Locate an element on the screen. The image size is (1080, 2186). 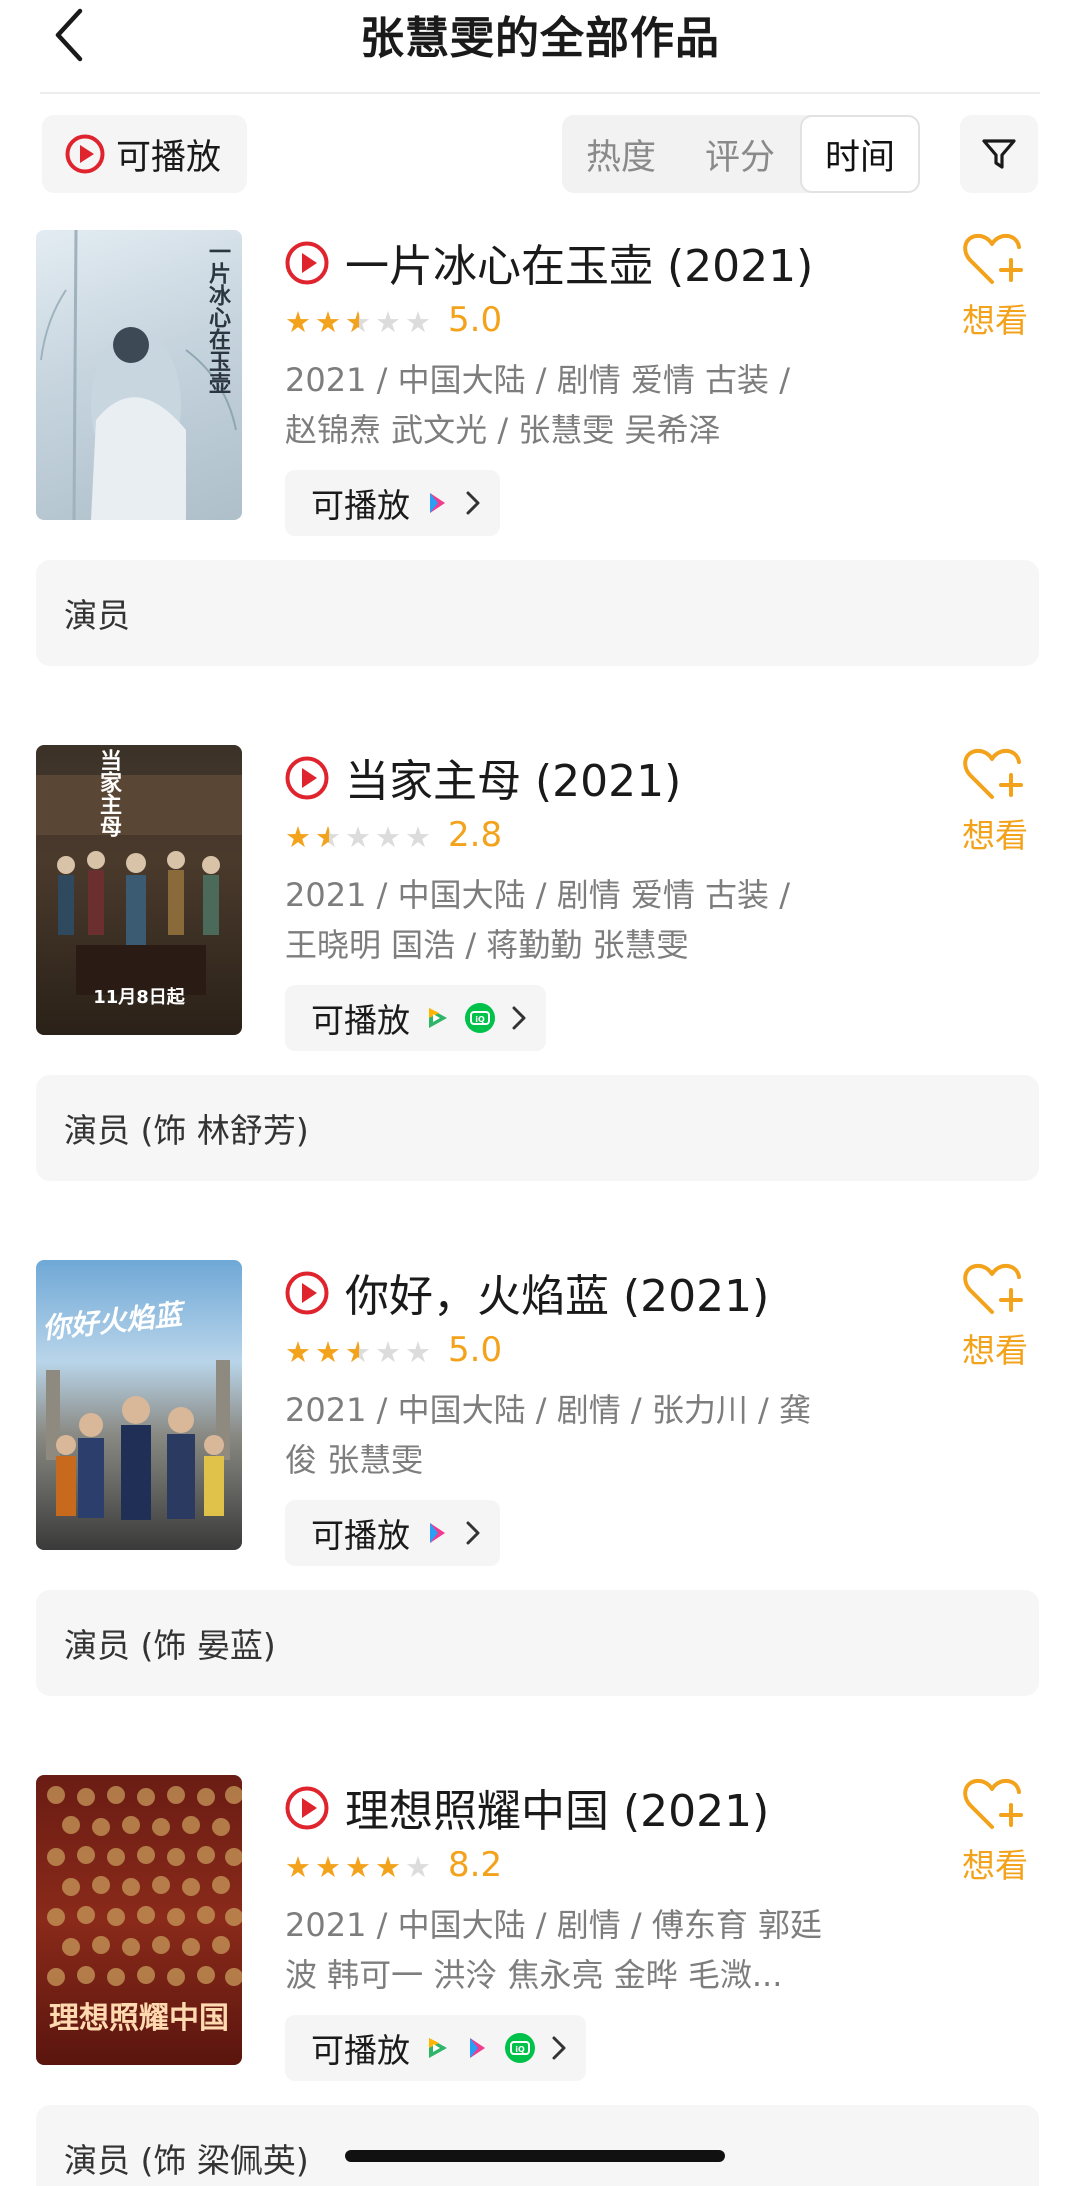
role-info: 演员 is located at coordinates (537, 613).